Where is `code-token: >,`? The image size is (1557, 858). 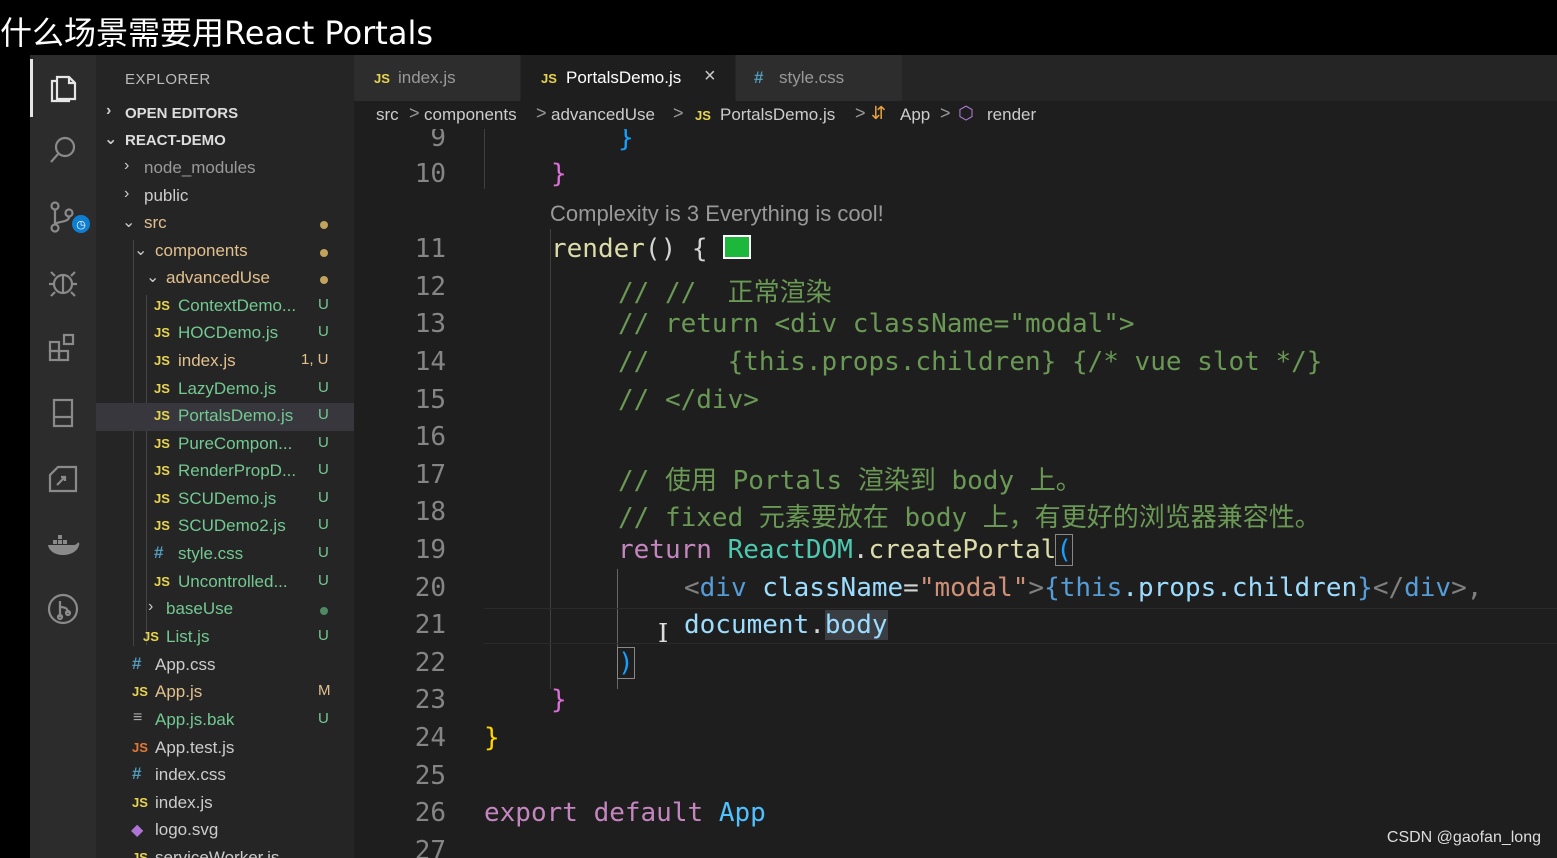 code-token: >, is located at coordinates (1467, 588).